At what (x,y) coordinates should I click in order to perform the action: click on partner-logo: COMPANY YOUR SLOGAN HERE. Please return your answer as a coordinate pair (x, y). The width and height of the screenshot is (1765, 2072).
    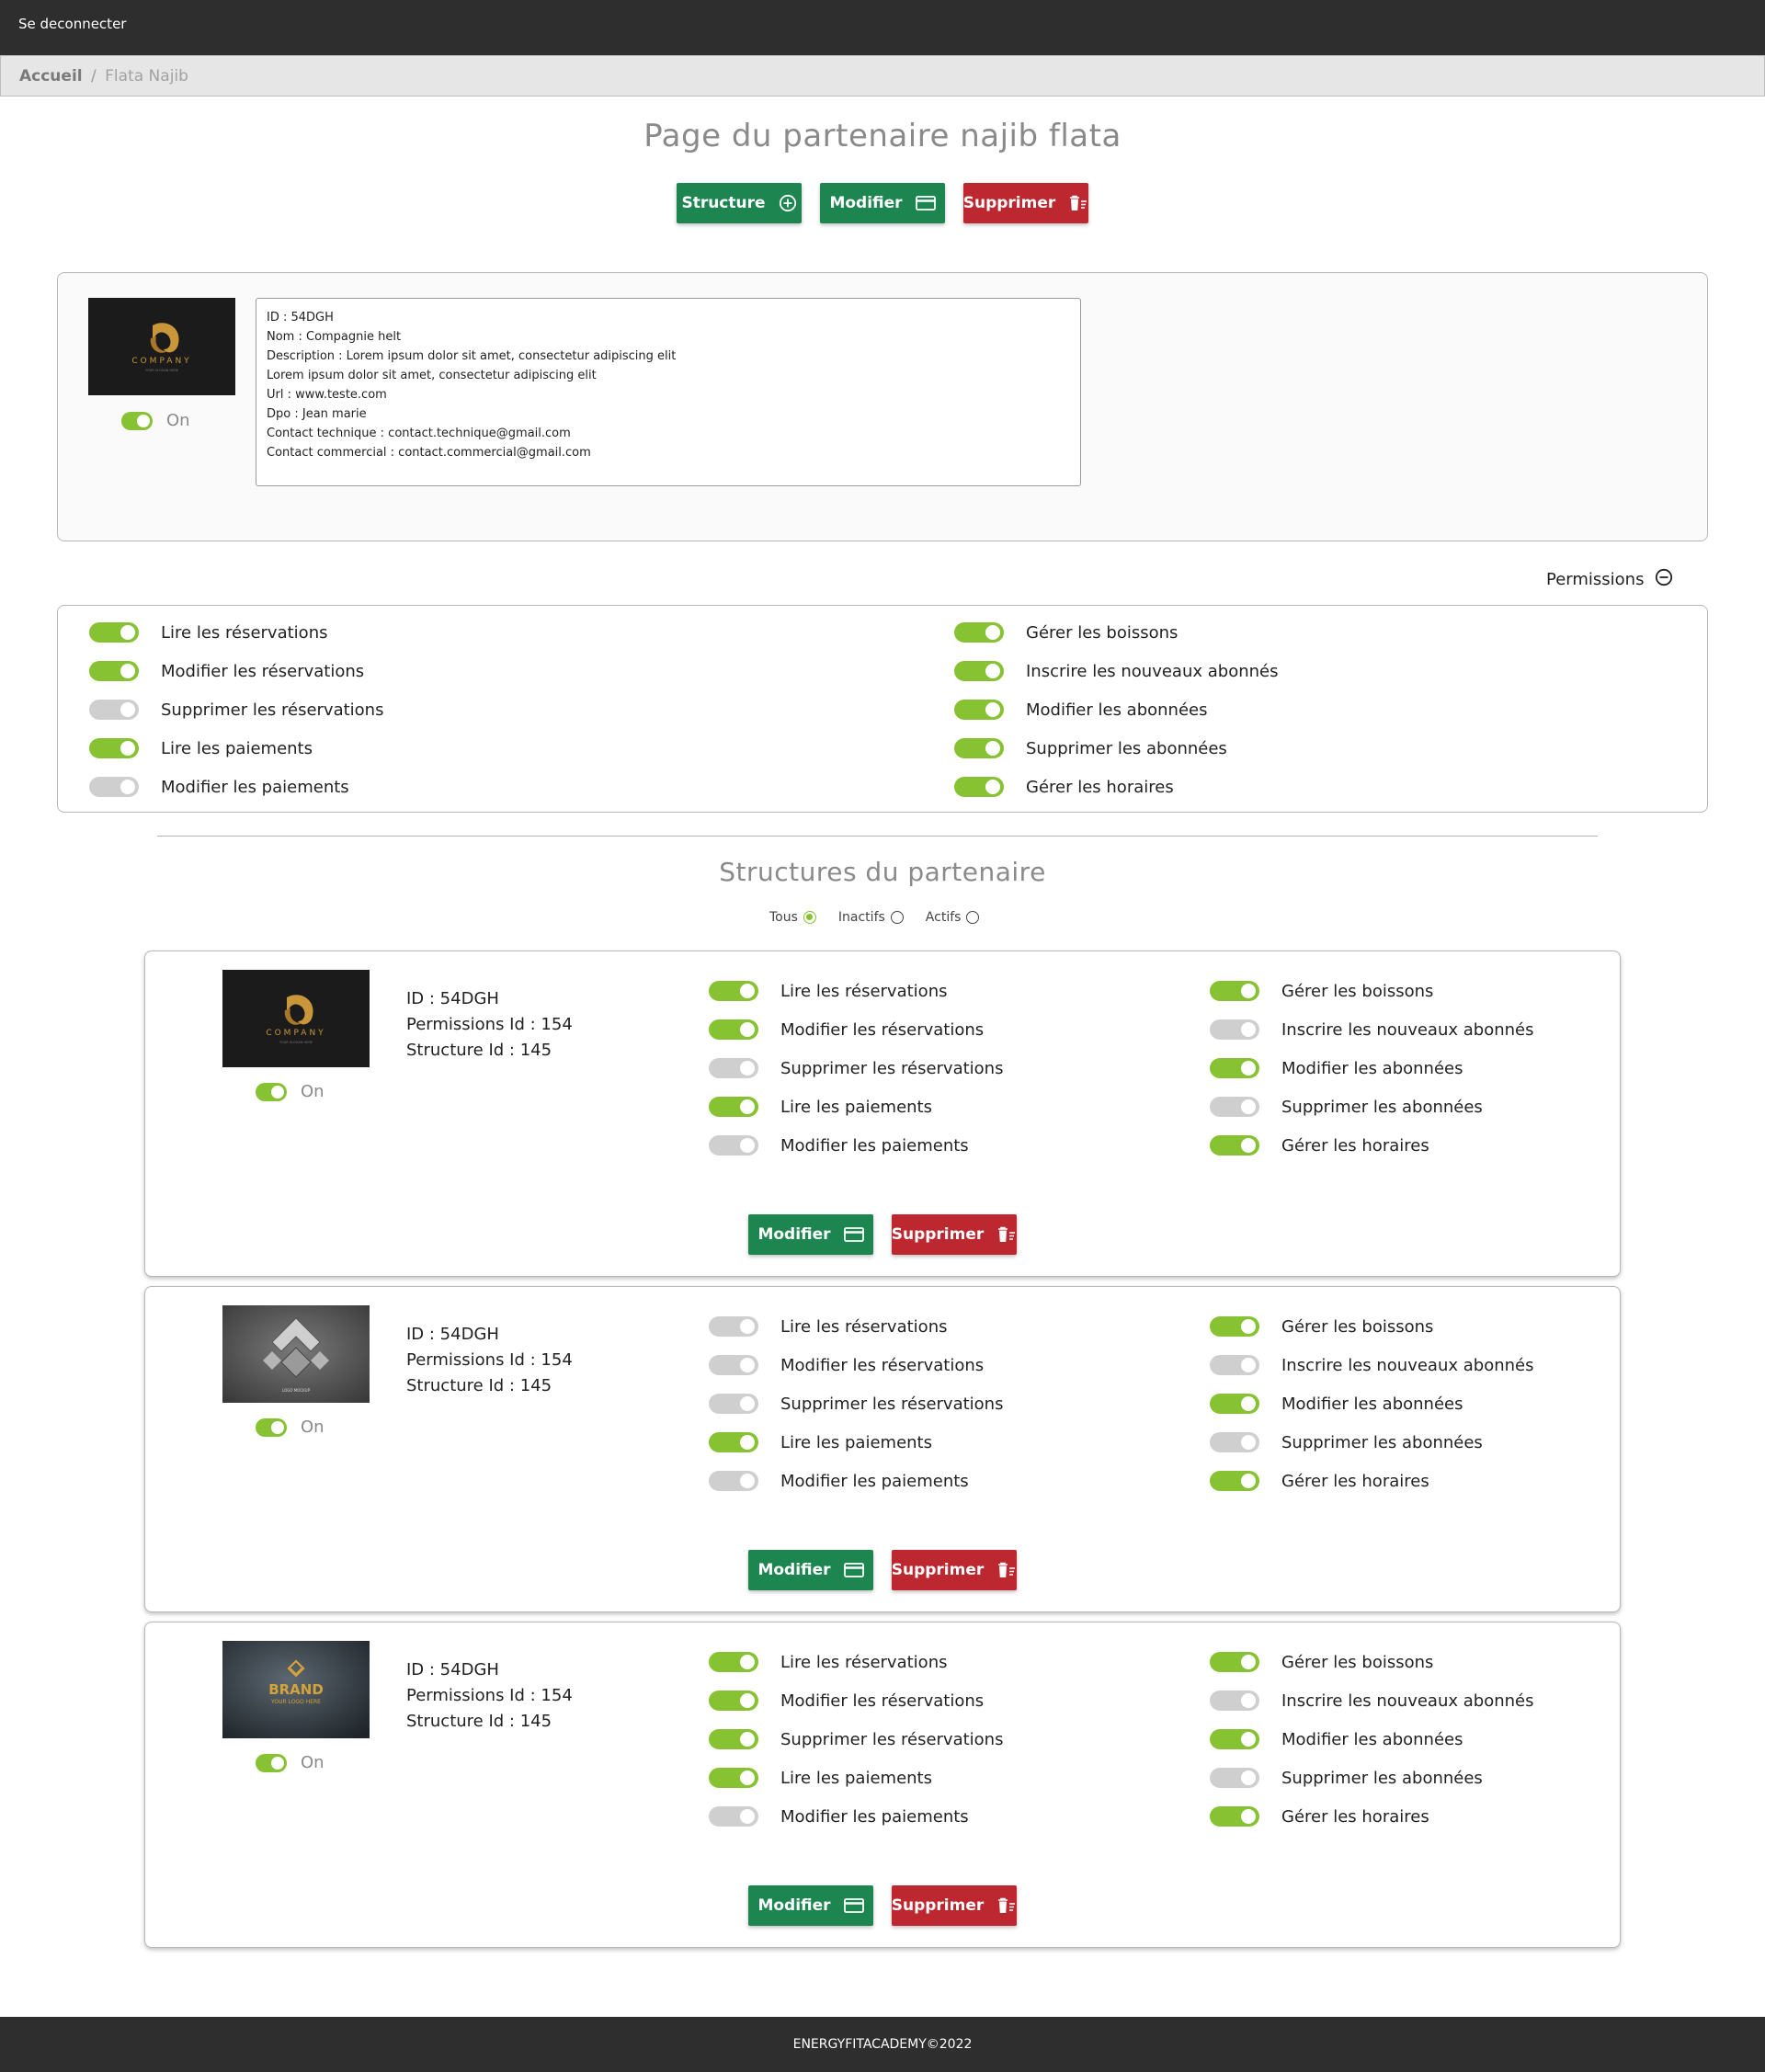
    Looking at the image, I should click on (162, 346).